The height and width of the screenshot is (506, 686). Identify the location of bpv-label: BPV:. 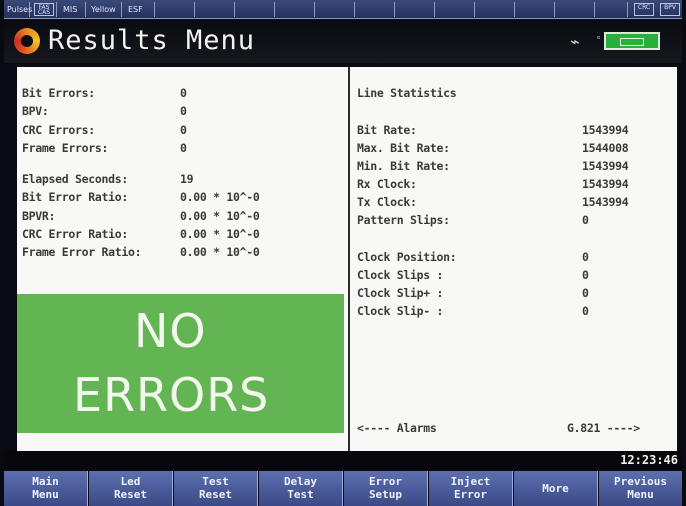
(35, 111).